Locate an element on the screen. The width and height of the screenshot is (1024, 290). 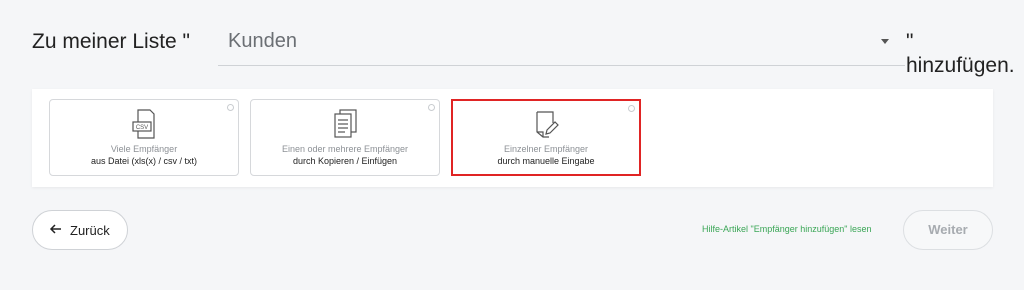
option-title: Einen oder mehrere Empfänger is located at coordinates (345, 149).